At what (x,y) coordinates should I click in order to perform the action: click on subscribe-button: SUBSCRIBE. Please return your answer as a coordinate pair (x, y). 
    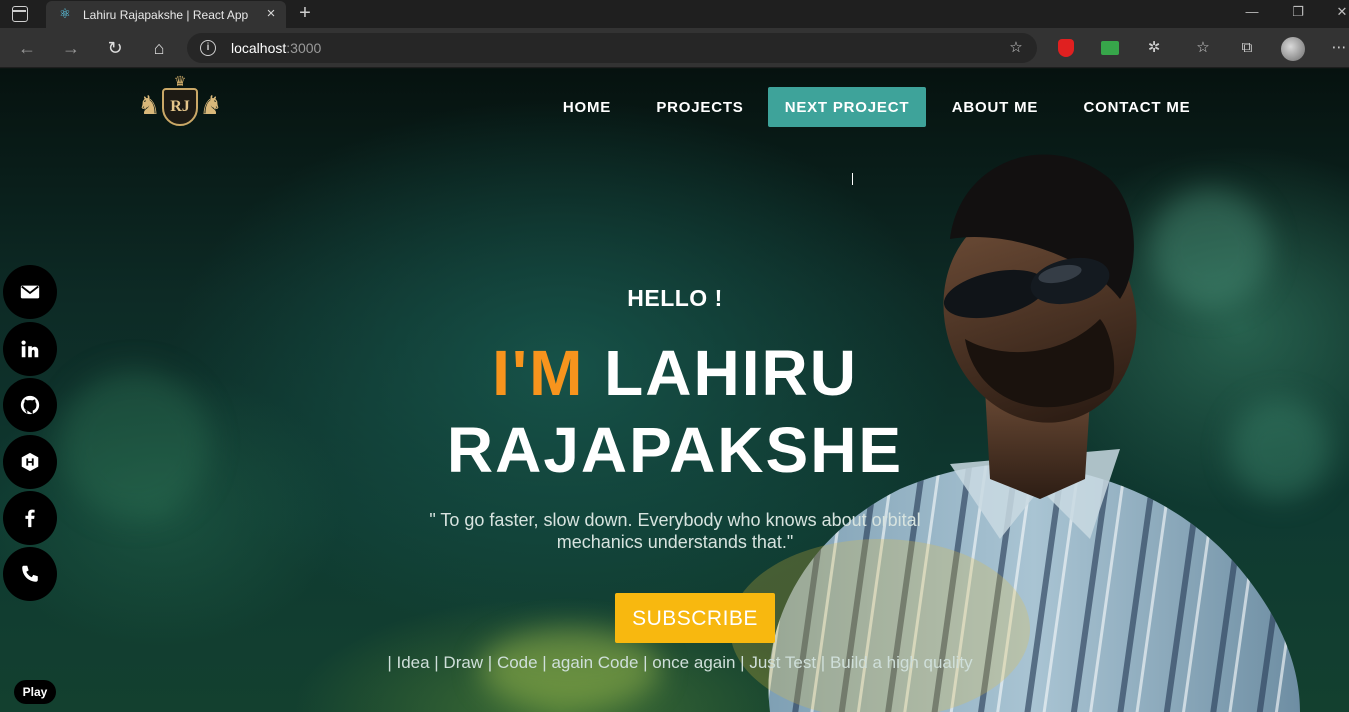
    Looking at the image, I should click on (695, 618).